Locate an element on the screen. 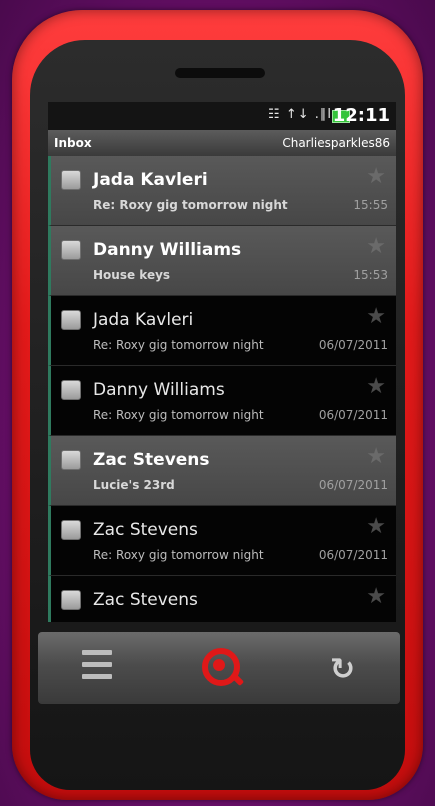 The width and height of the screenshot is (435, 806). account-name: Charliesparkles86 is located at coordinates (336, 143).